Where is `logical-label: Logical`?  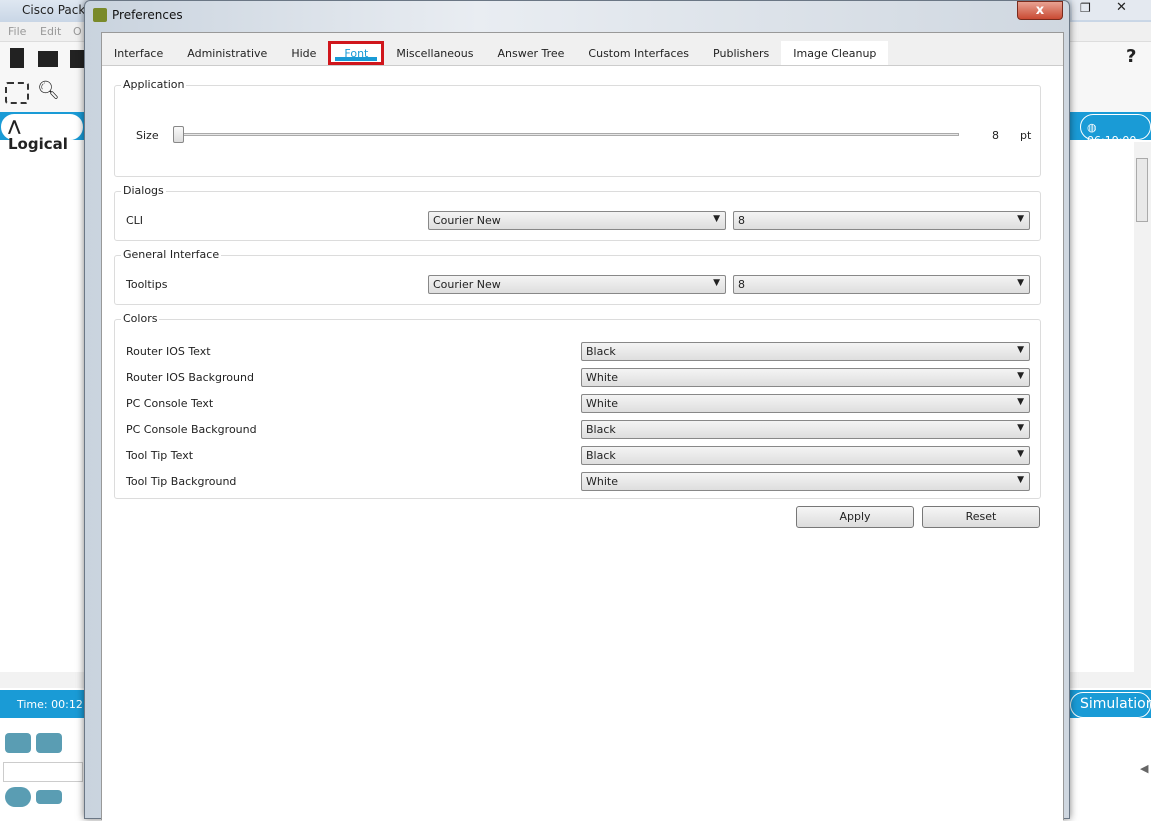 logical-label: Logical is located at coordinates (38, 144).